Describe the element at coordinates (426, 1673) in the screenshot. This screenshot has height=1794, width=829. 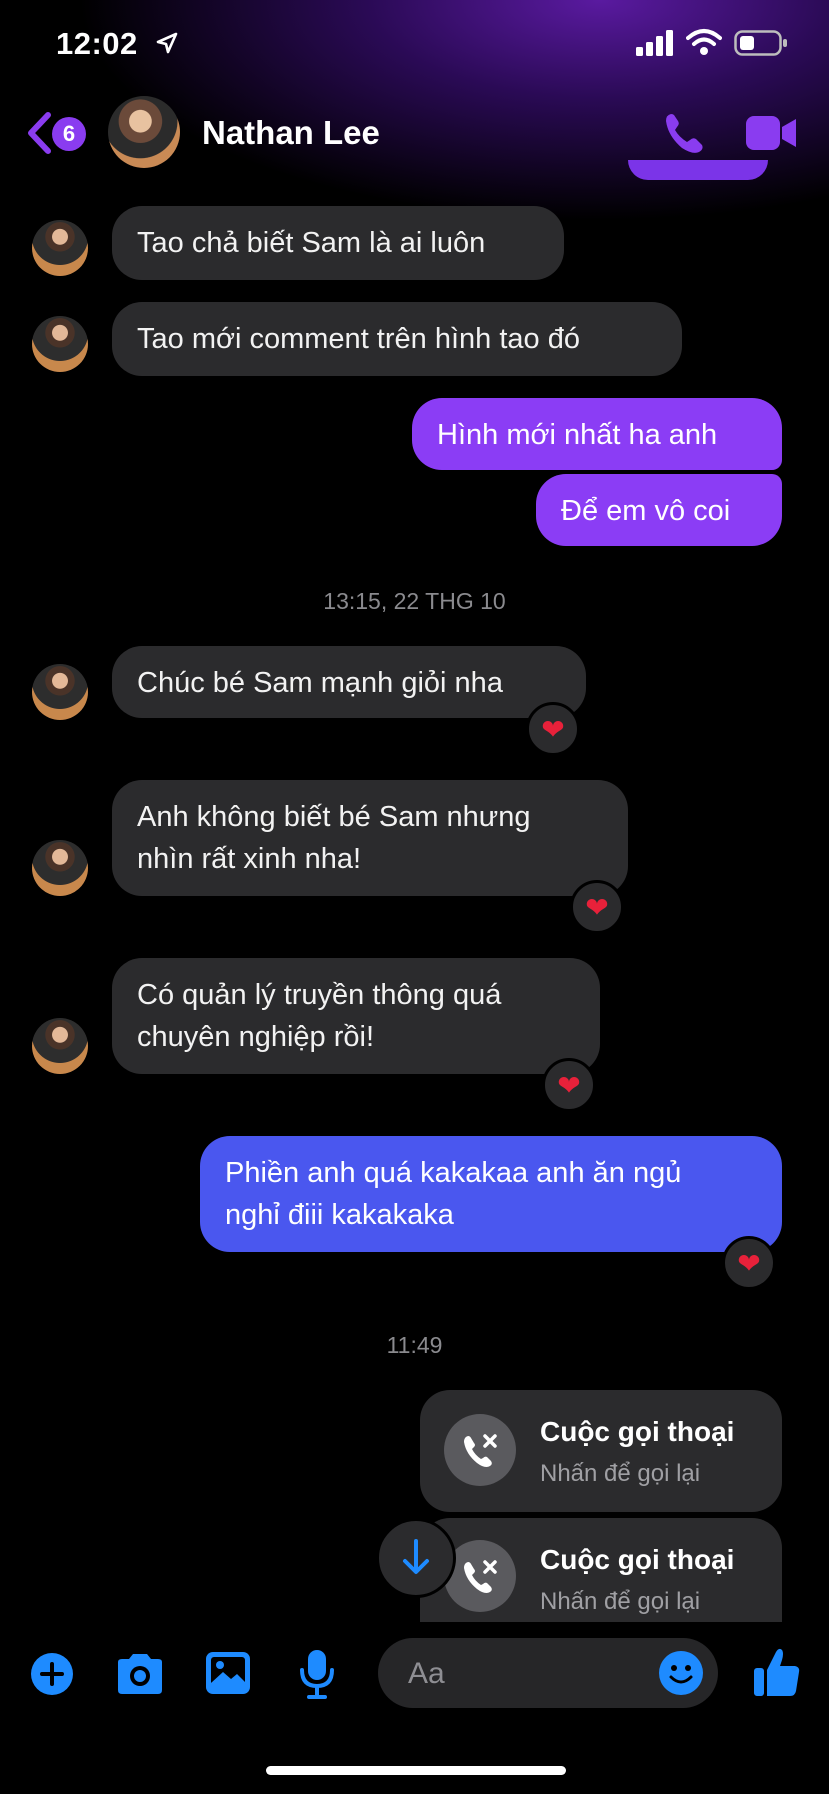
I see `message-input-placeholder: Aa` at that location.